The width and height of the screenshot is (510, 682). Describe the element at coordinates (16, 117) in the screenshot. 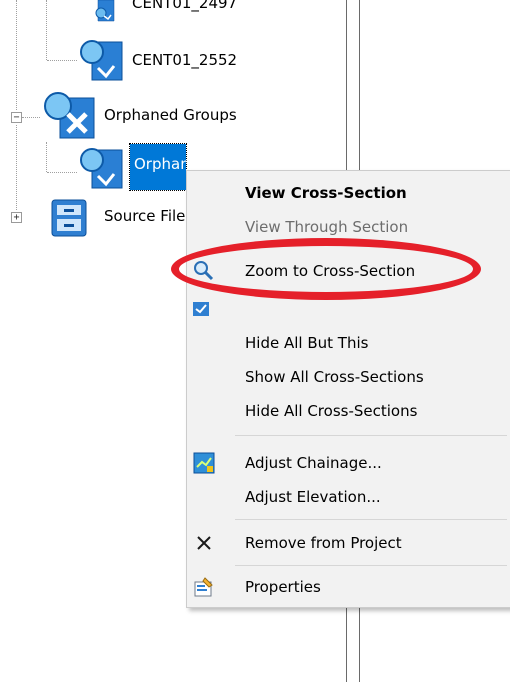

I see `collapse-toggle: −` at that location.